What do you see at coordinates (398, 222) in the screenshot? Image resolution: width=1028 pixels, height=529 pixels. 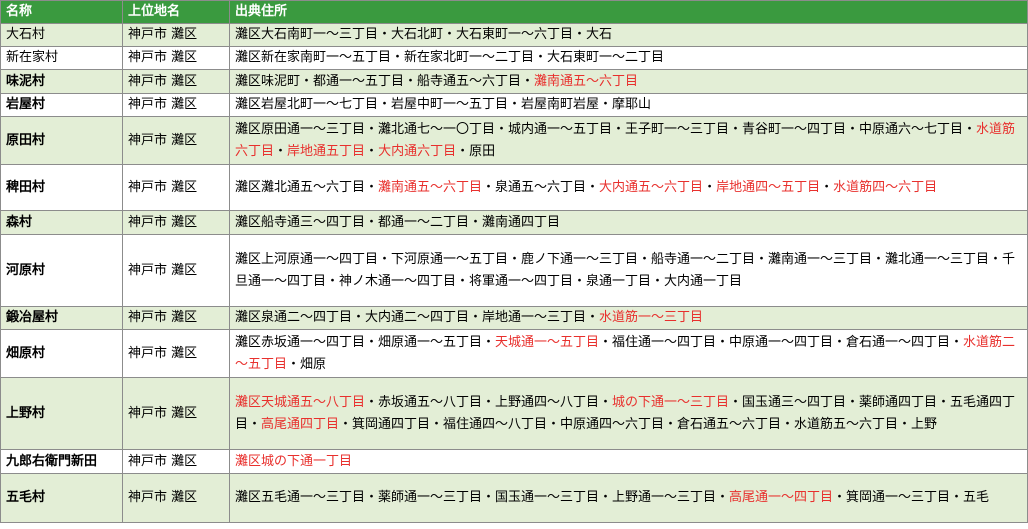 I see `address-segment: 灘区船寺通三～四丁目・都通一～二丁目・灘南通四丁目` at bounding box center [398, 222].